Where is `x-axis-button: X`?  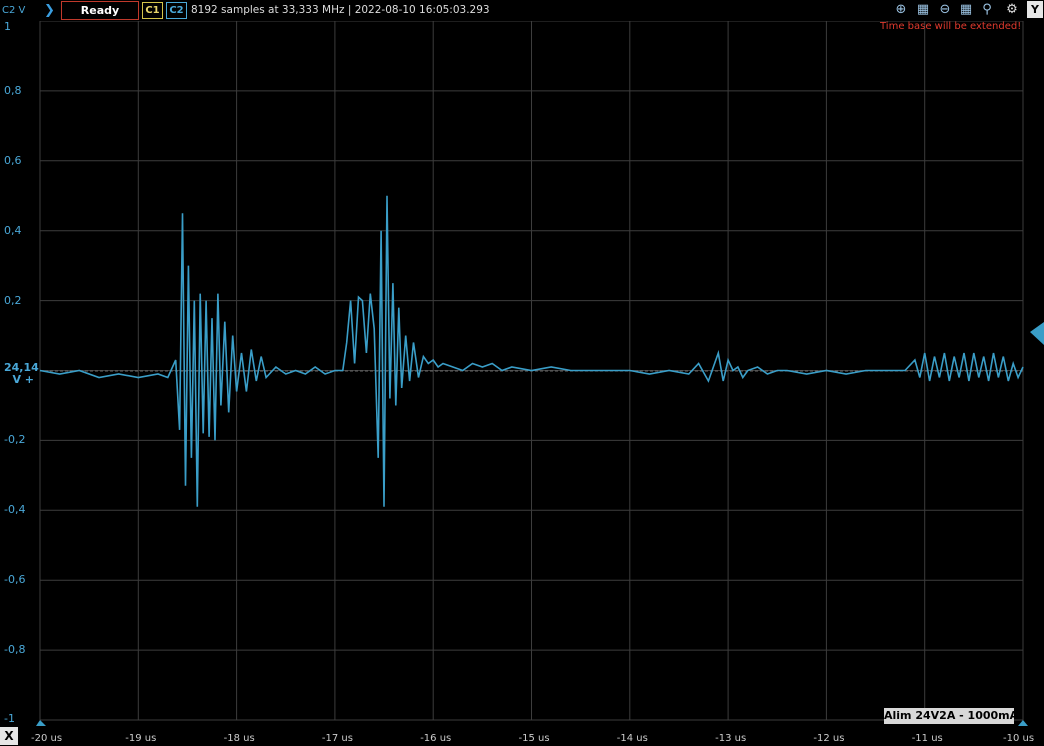 x-axis-button: X is located at coordinates (9, 736).